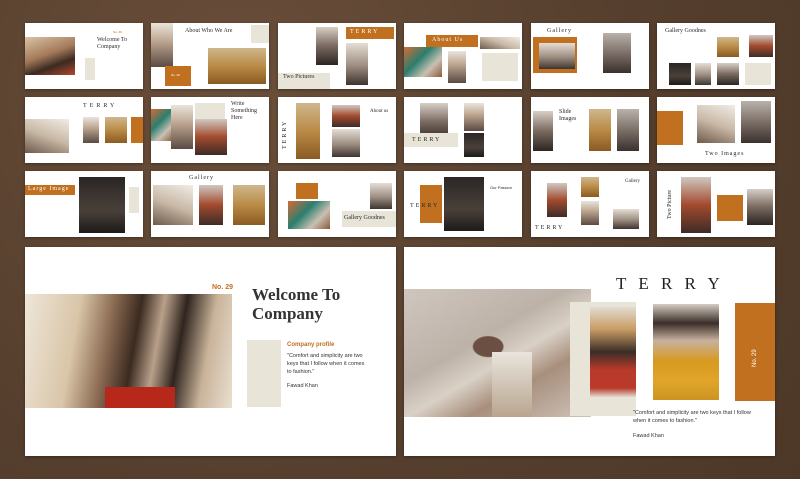  I want to click on thumb-slide-images: Slide Images, so click(590, 130).